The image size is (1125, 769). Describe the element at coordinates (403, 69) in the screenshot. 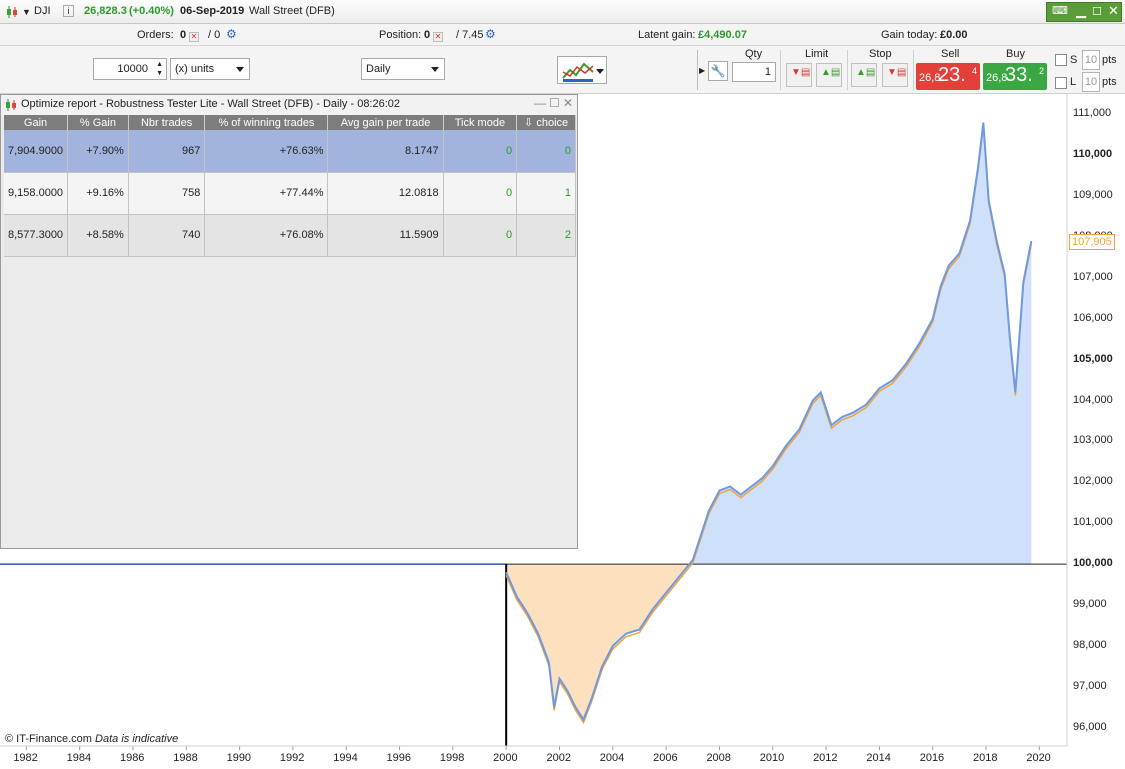

I see `timeframe-select: Daily` at that location.